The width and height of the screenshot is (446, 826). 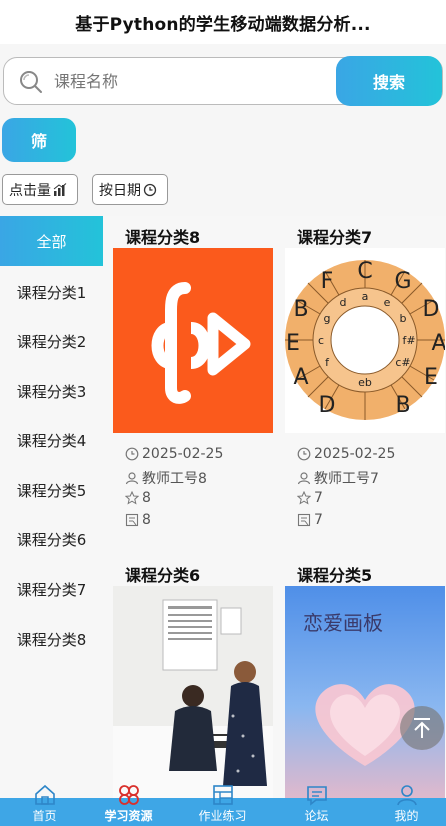 I want to click on tab-label: 作业练习, so click(x=222, y=816).